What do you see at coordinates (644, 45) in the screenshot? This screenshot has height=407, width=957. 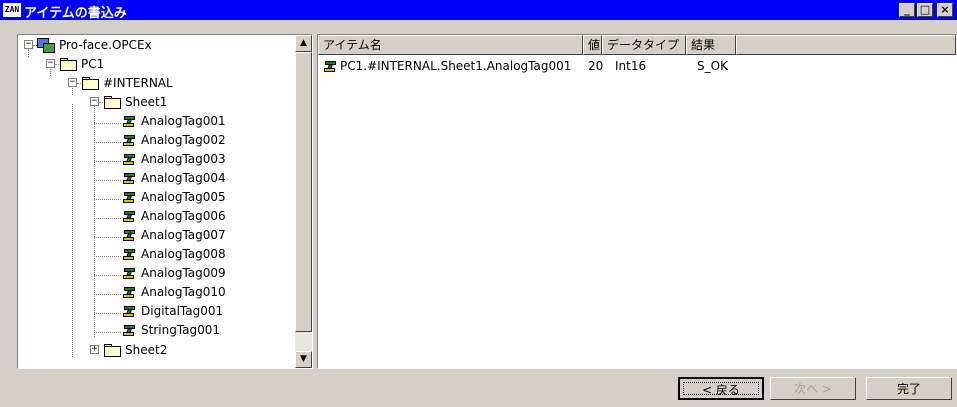 I see `column-header-data-type: データタイプ` at bounding box center [644, 45].